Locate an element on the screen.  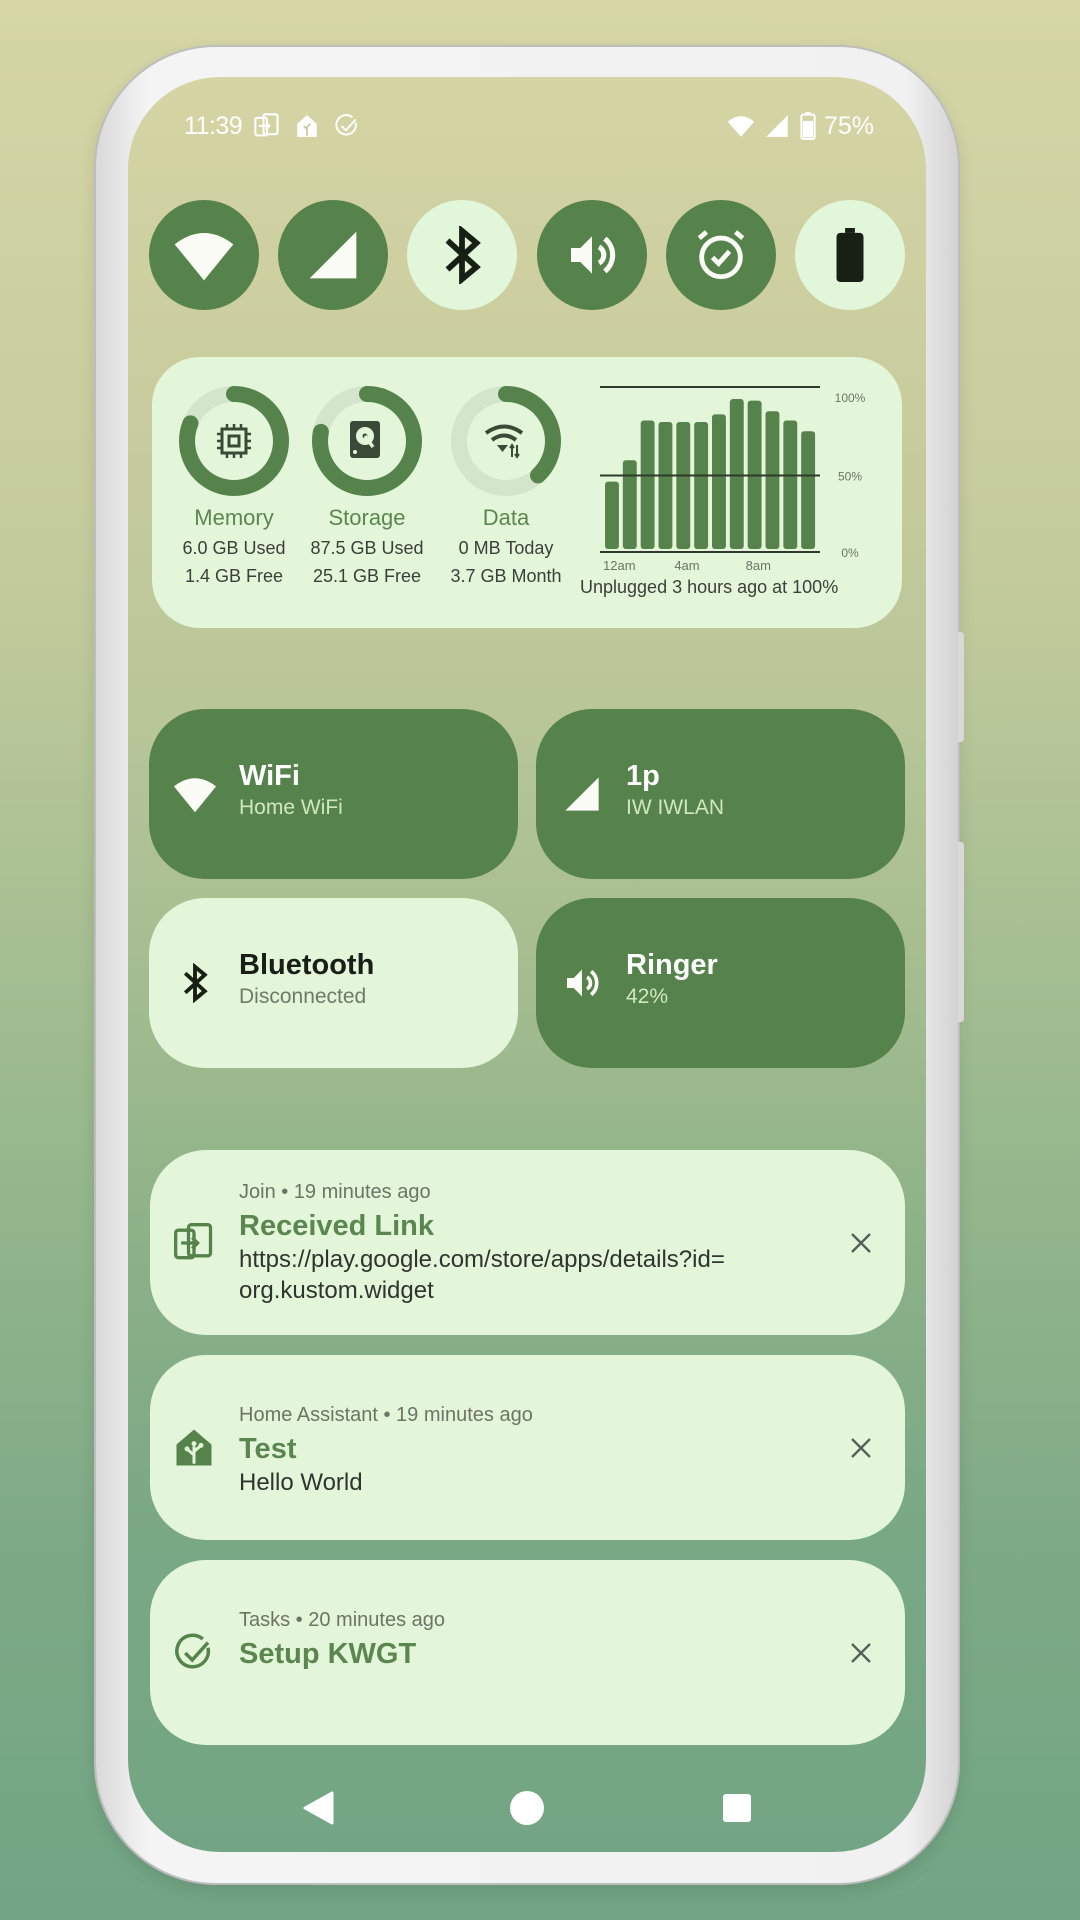
bar-4am is located at coordinates (683, 485).